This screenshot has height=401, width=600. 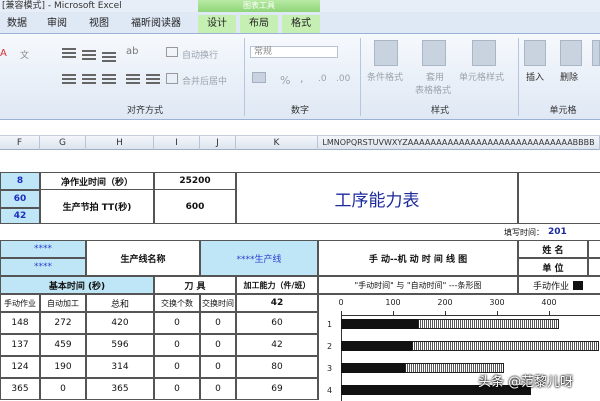 I want to click on decrease-decimal-icon: .00, so click(x=343, y=79).